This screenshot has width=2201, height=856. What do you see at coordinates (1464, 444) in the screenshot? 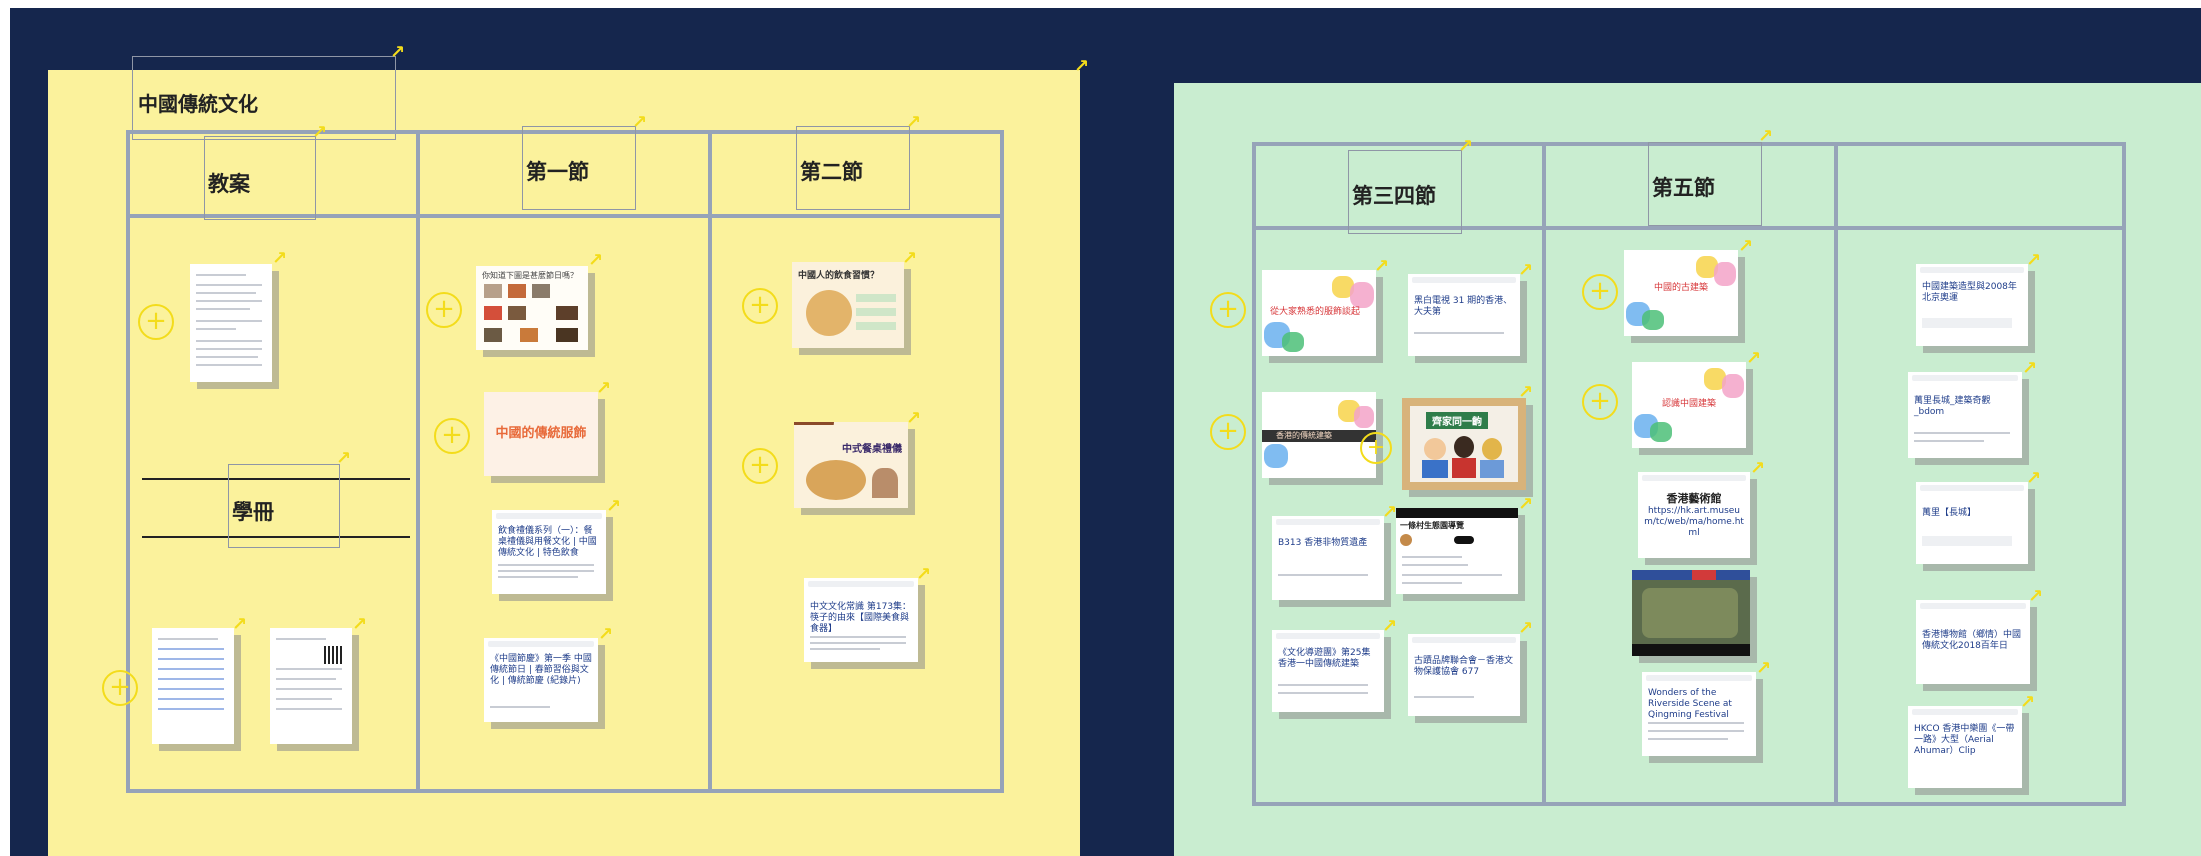
I see `poster-card: 齊家同一齣` at bounding box center [1464, 444].